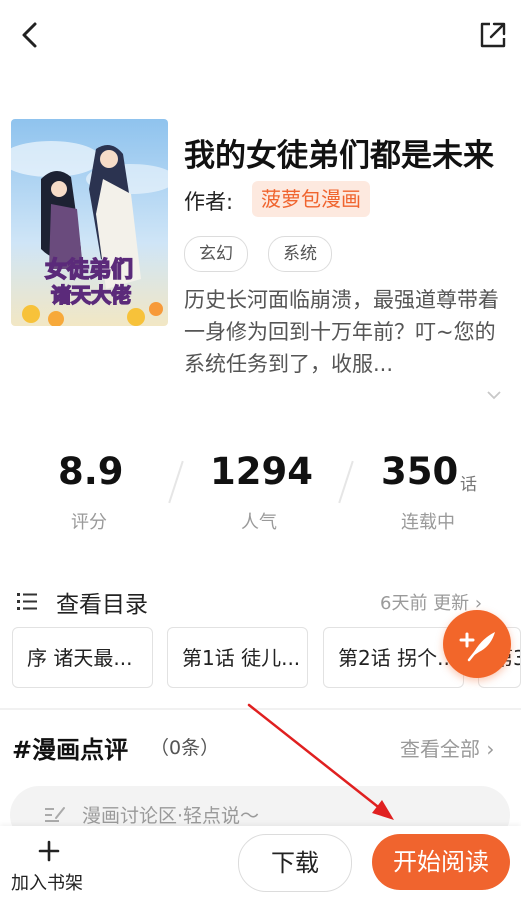 The width and height of the screenshot is (521, 904). I want to click on svg-text: 诸天大佬, so click(91, 295).